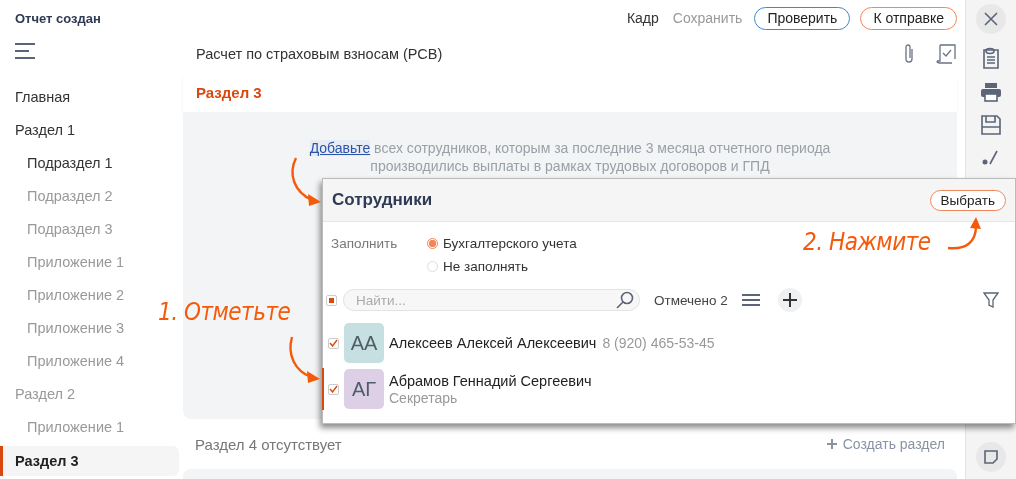  I want to click on radio-button, so click(432, 243).